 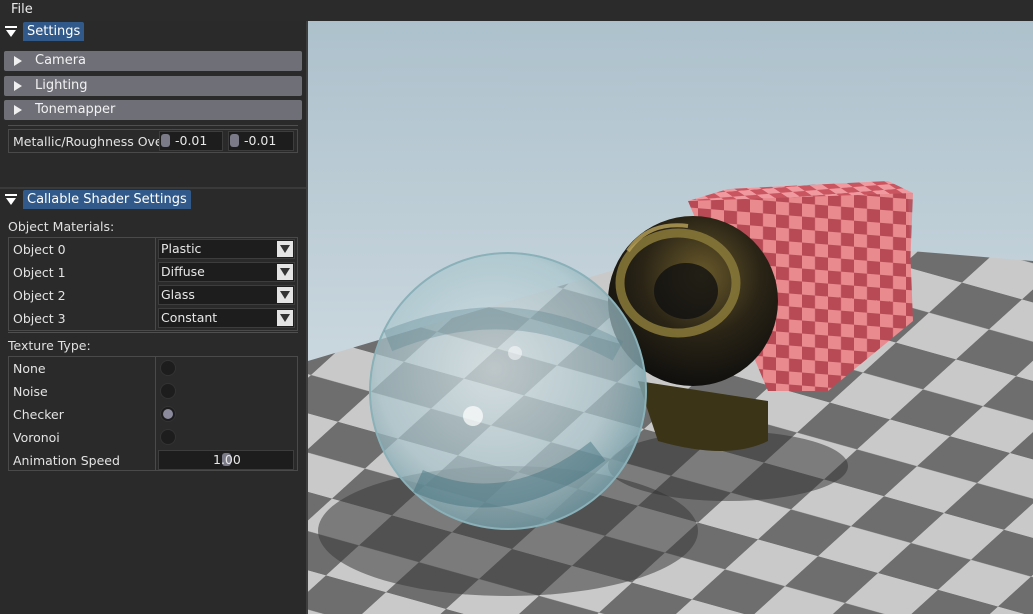 I want to click on object-0-label: Object 0, so click(x=39, y=249).